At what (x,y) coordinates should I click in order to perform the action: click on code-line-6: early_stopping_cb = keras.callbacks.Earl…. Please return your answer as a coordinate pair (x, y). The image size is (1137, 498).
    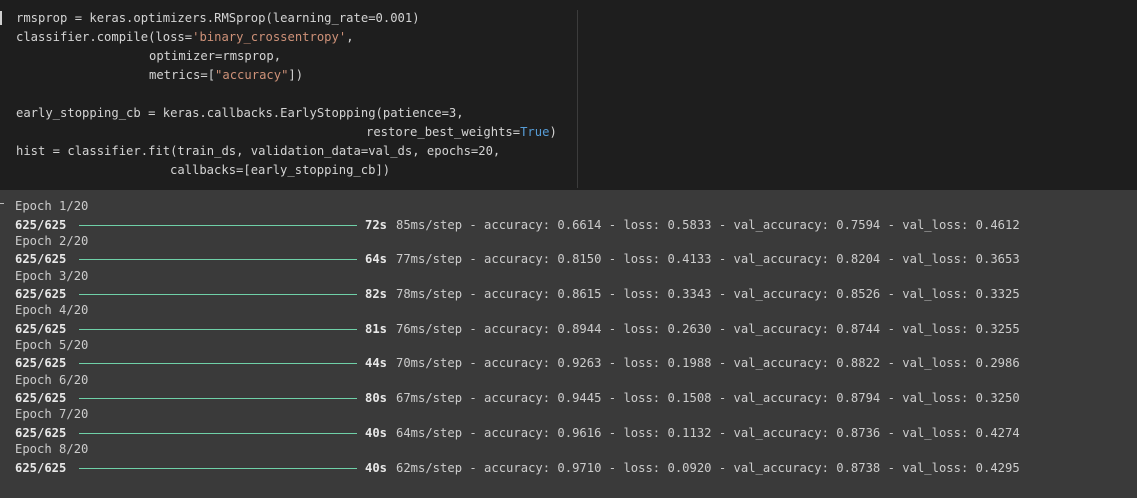
    Looking at the image, I should click on (240, 113).